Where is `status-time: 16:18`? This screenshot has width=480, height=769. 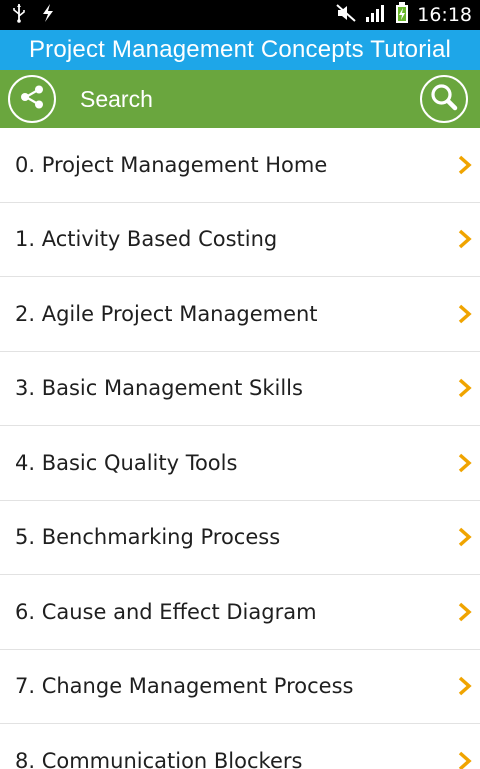
status-time: 16:18 is located at coordinates (444, 15).